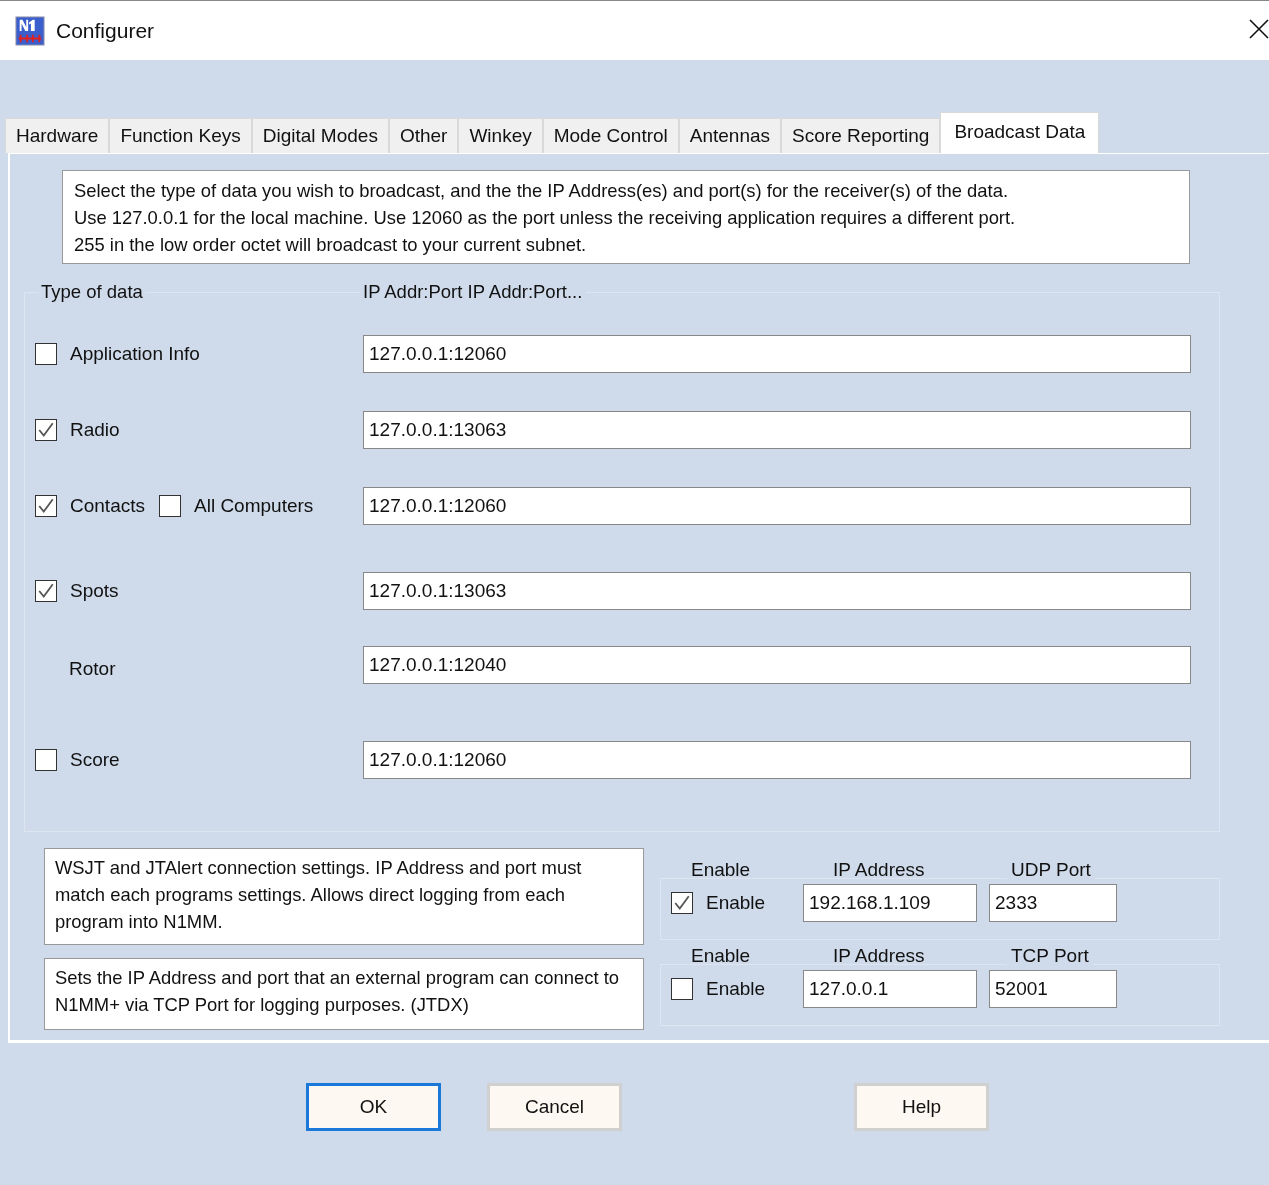  I want to click on description-line: Select the type of data you wish to broadcast, and the the IP Address(es) and port(s) for the receiver(s) of the data., so click(541, 191).